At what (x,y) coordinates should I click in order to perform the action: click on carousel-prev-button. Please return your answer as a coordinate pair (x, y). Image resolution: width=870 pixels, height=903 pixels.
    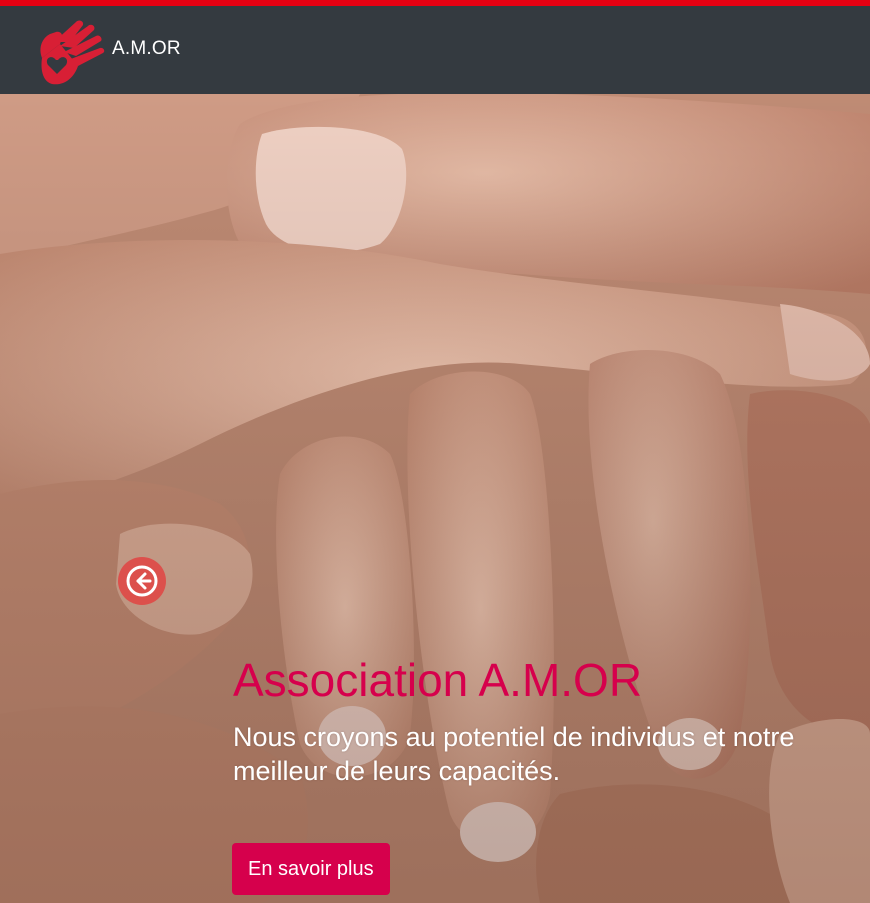
    Looking at the image, I should click on (142, 581).